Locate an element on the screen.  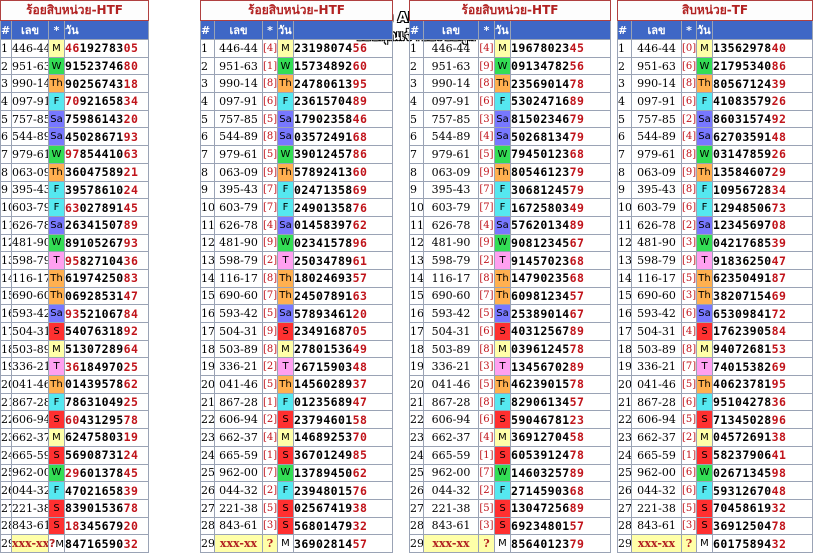
digit-sequence: 1378945062 is located at coordinates (343, 473).